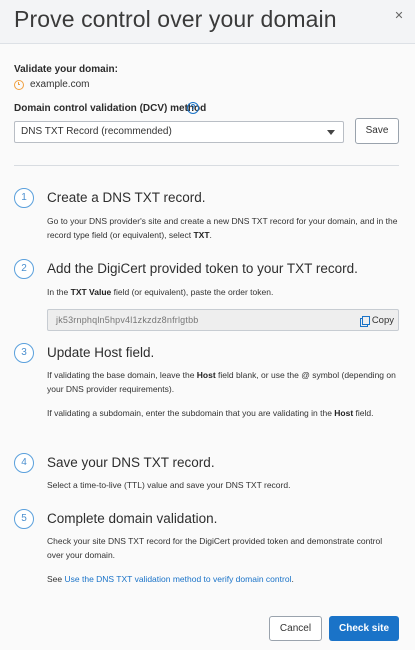  I want to click on step-number: 4, so click(24, 463).